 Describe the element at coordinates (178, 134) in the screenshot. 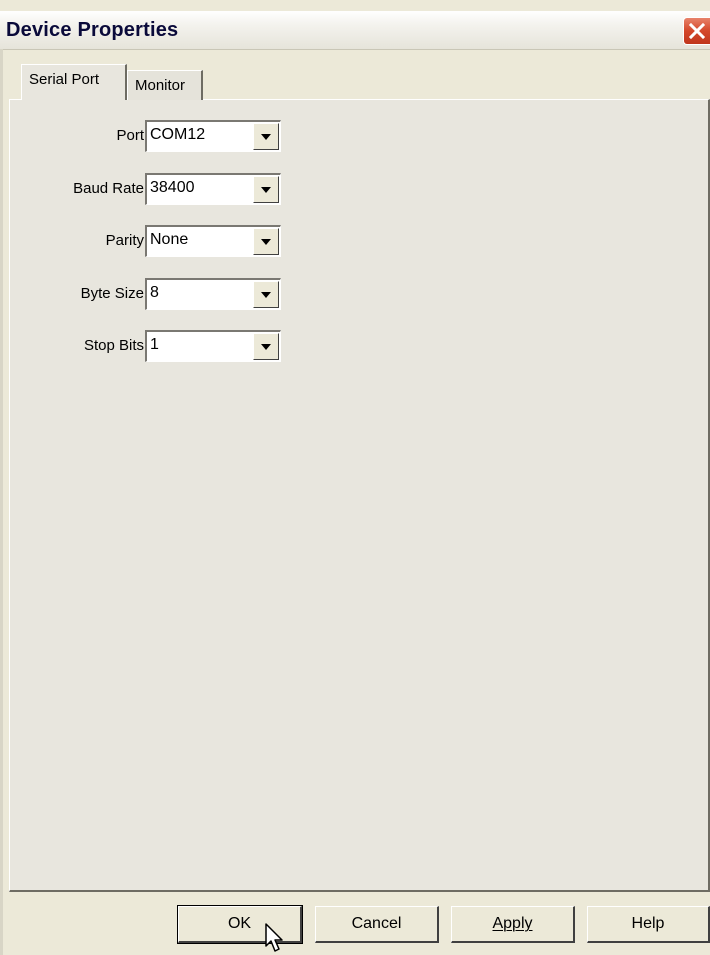

I see `port-value: COM12` at that location.